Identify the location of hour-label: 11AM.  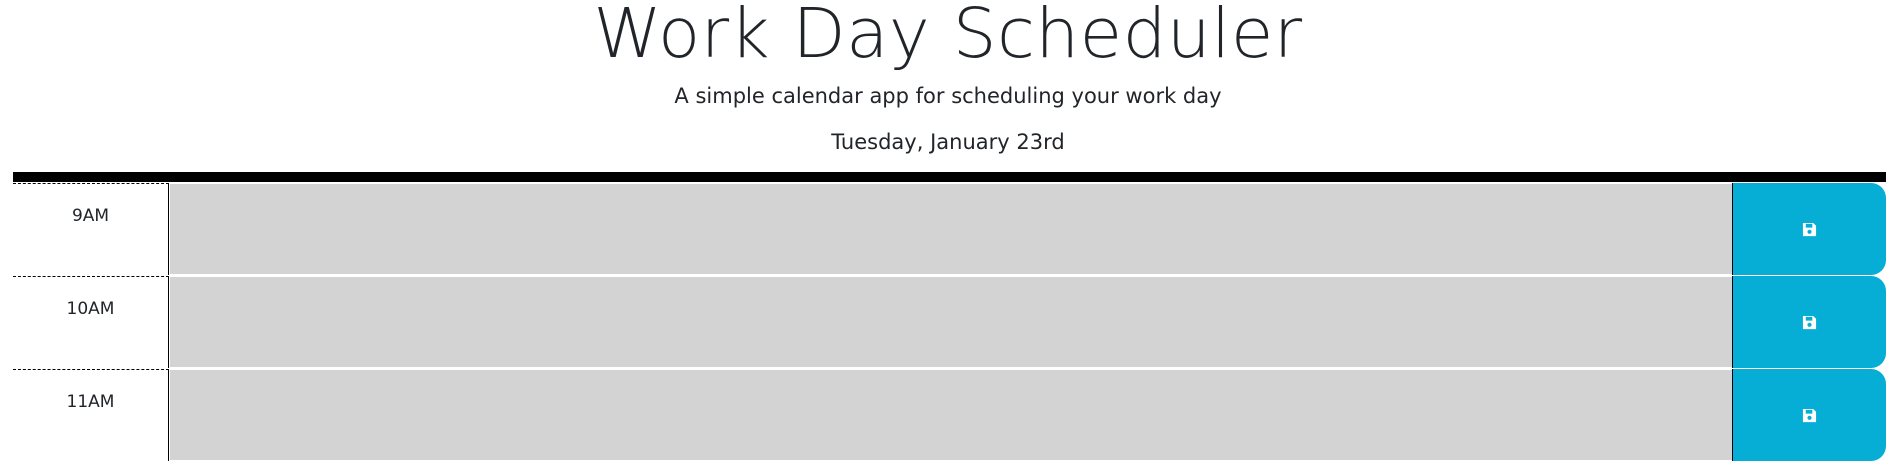
(91, 415).